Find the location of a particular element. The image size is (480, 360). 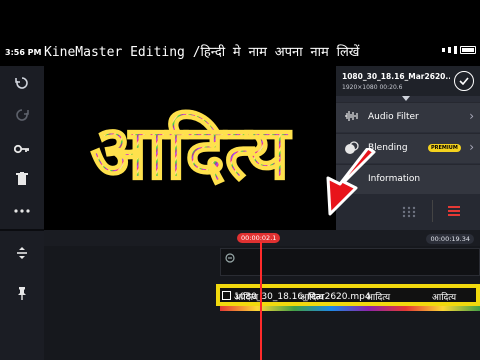

key-icon is located at coordinates (21, 149).